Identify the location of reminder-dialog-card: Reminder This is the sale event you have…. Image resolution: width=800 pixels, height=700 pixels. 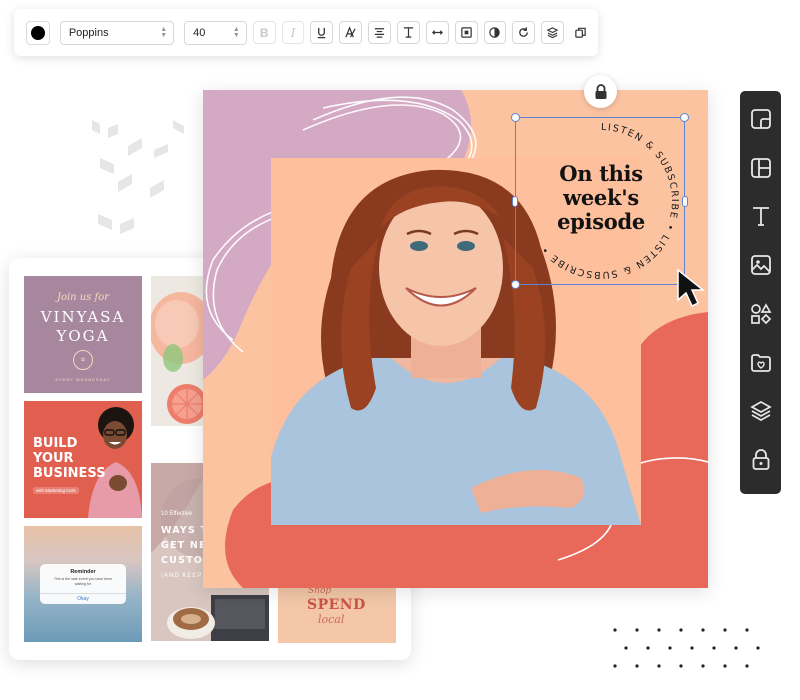
(83, 584).